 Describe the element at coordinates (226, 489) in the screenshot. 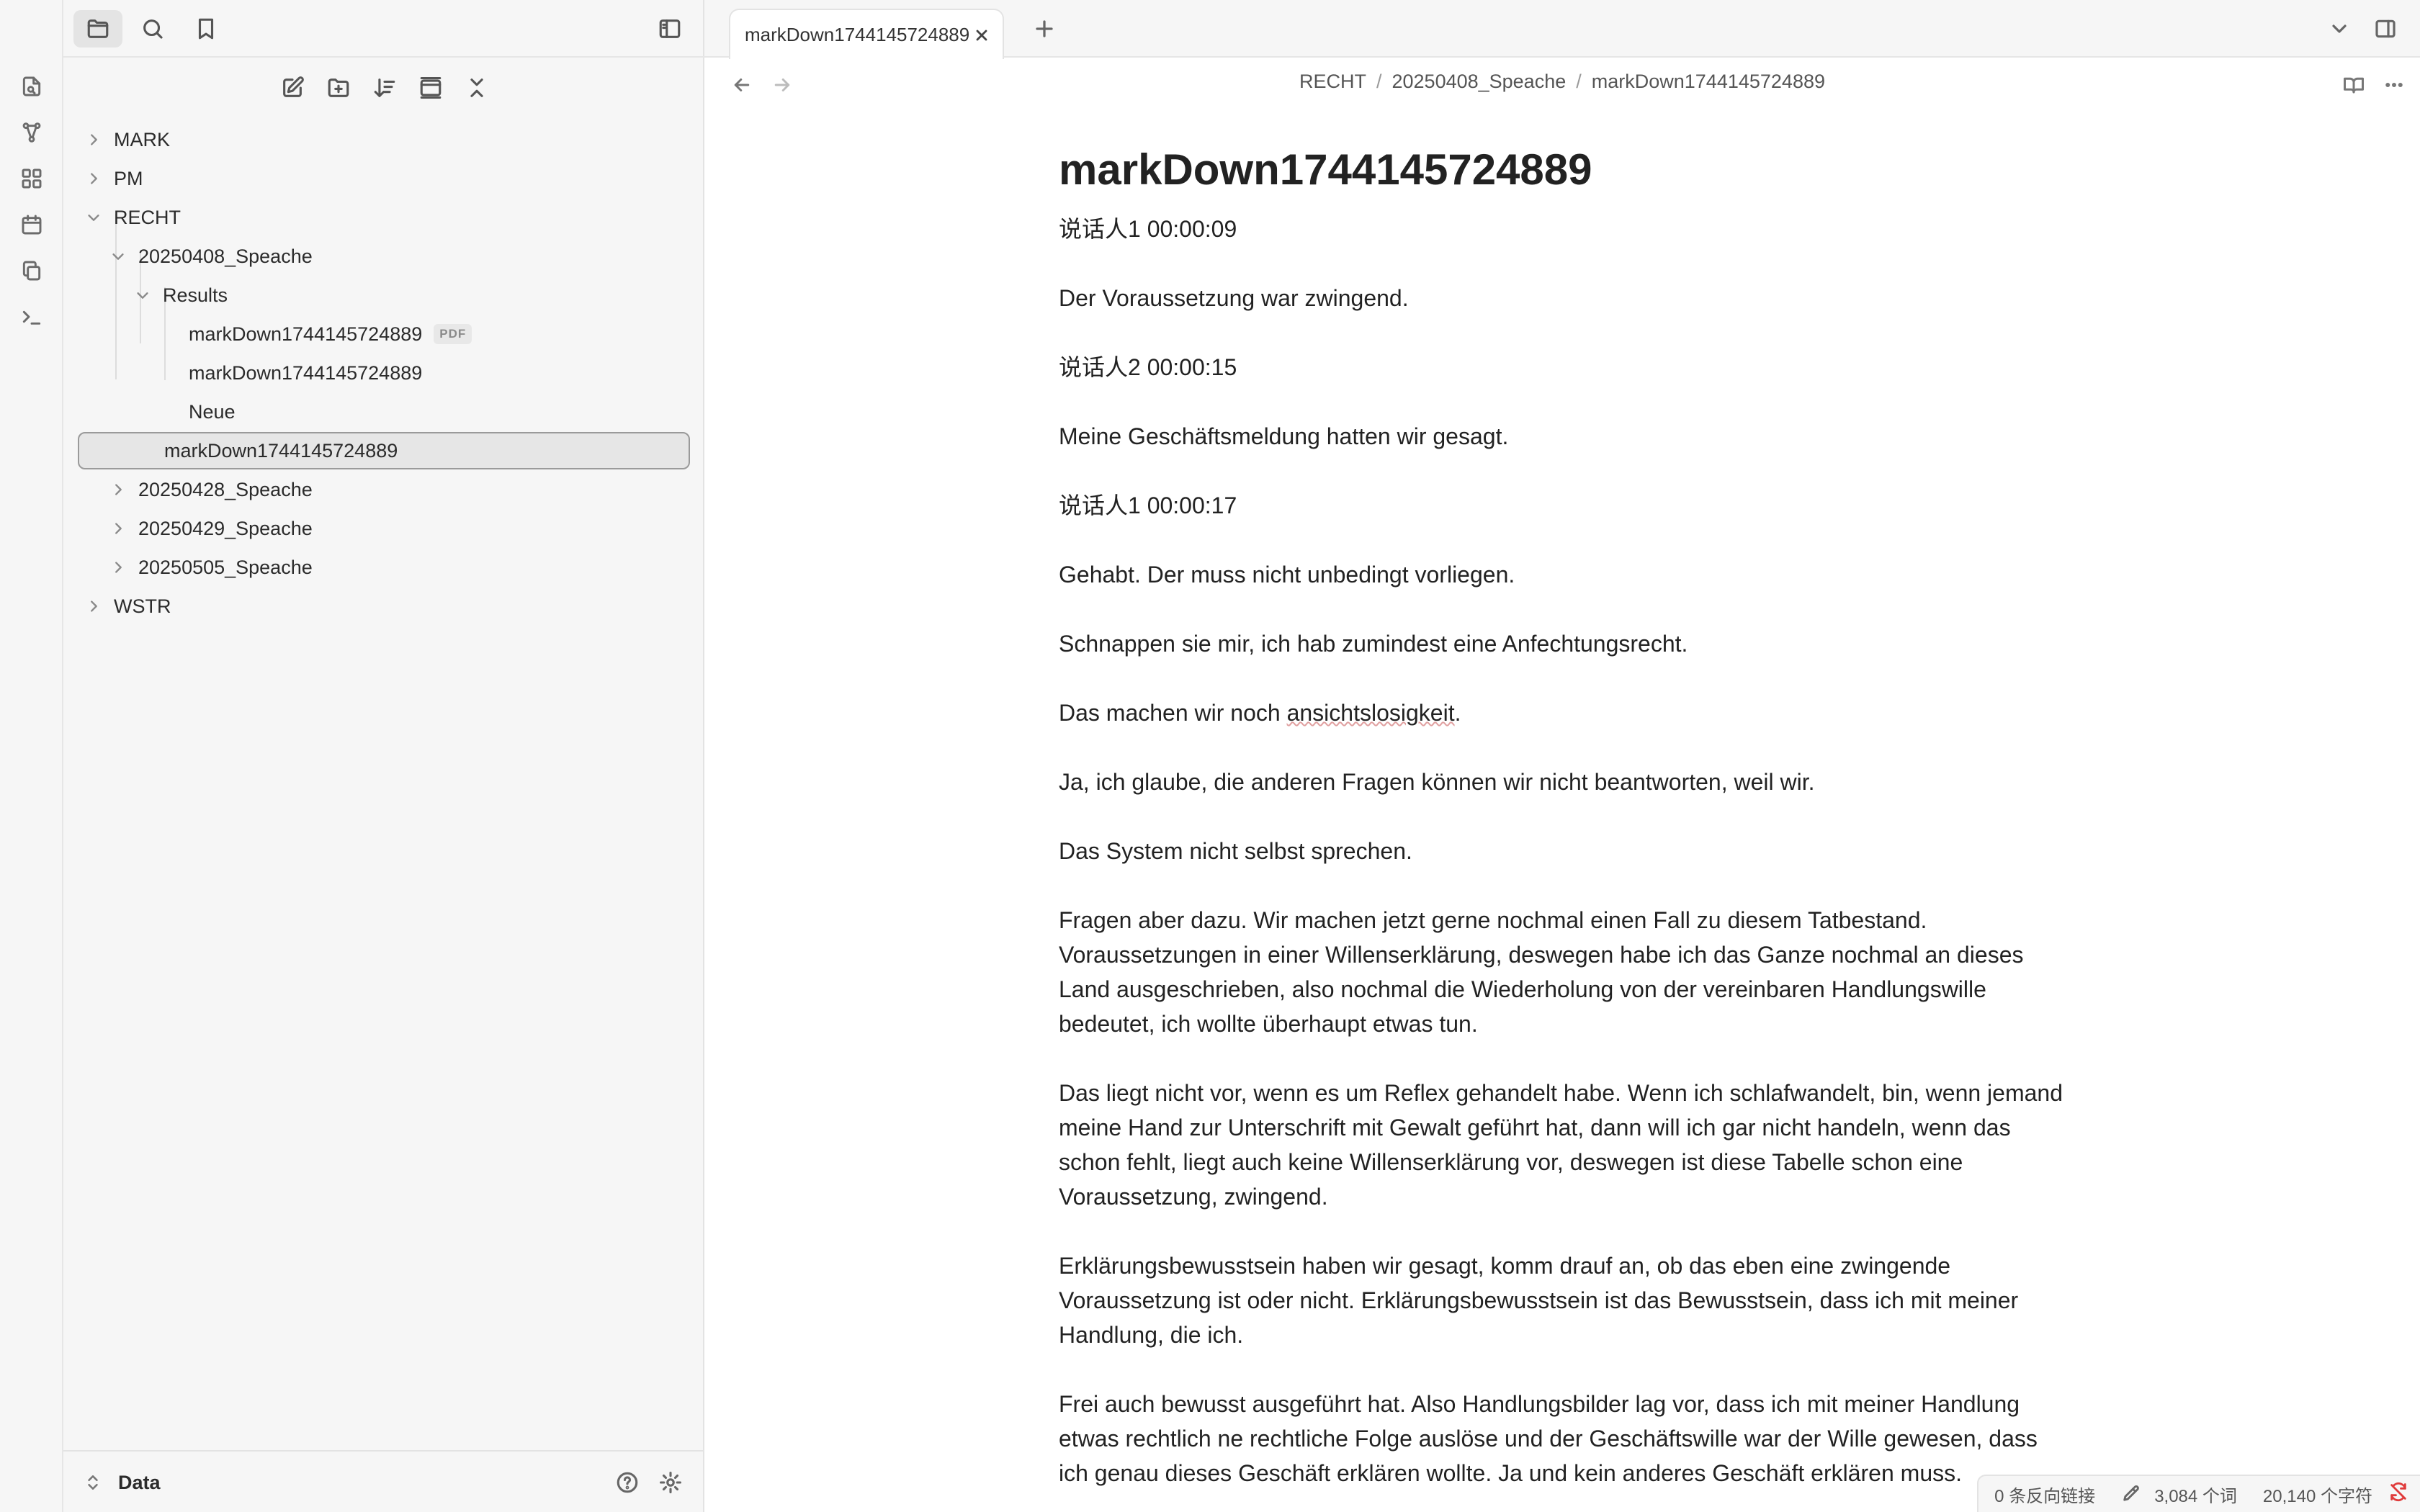

I see `tree-item-label: 20250428_Speache` at that location.